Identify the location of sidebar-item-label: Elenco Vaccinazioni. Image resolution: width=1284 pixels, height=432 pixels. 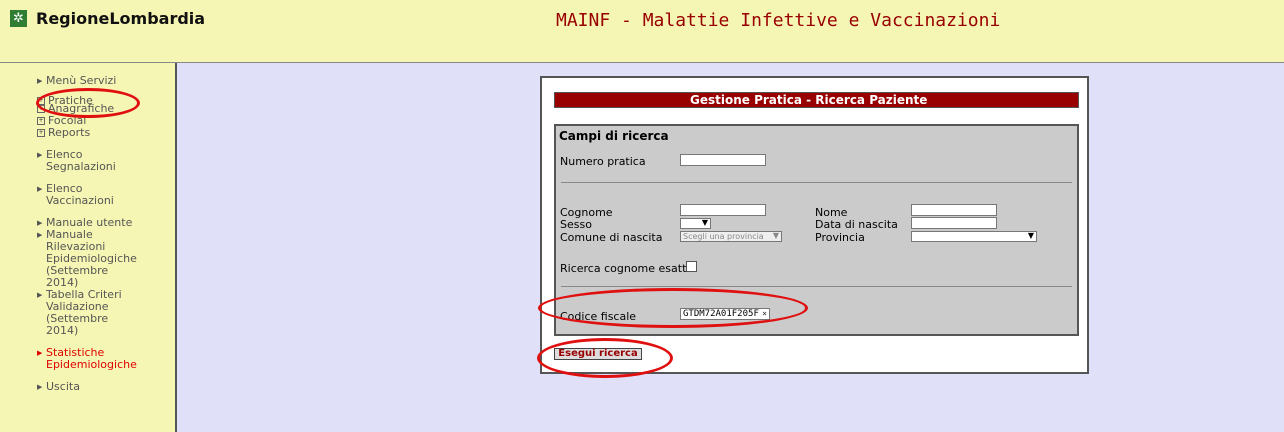
(80, 194).